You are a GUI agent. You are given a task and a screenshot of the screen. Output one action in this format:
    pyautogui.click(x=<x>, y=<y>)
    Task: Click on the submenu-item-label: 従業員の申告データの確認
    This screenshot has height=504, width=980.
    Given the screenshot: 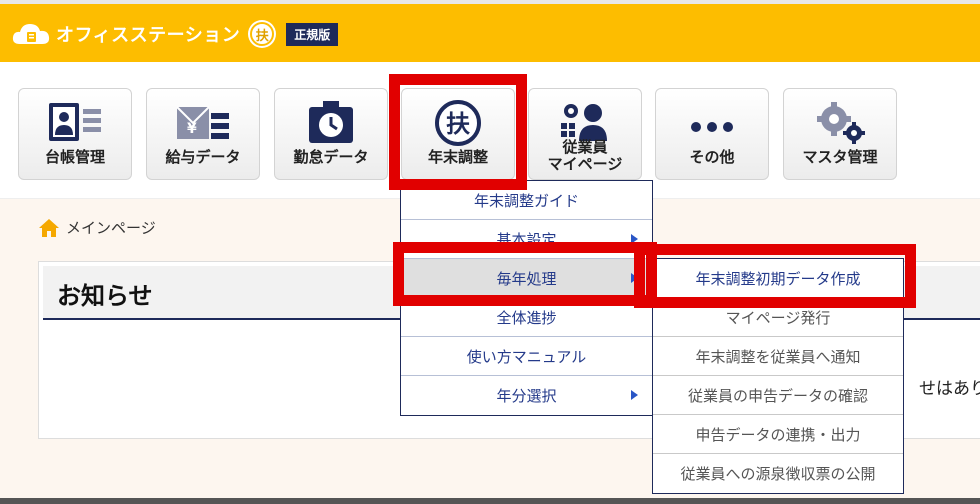 What is the action you would take?
    pyautogui.click(x=777, y=395)
    